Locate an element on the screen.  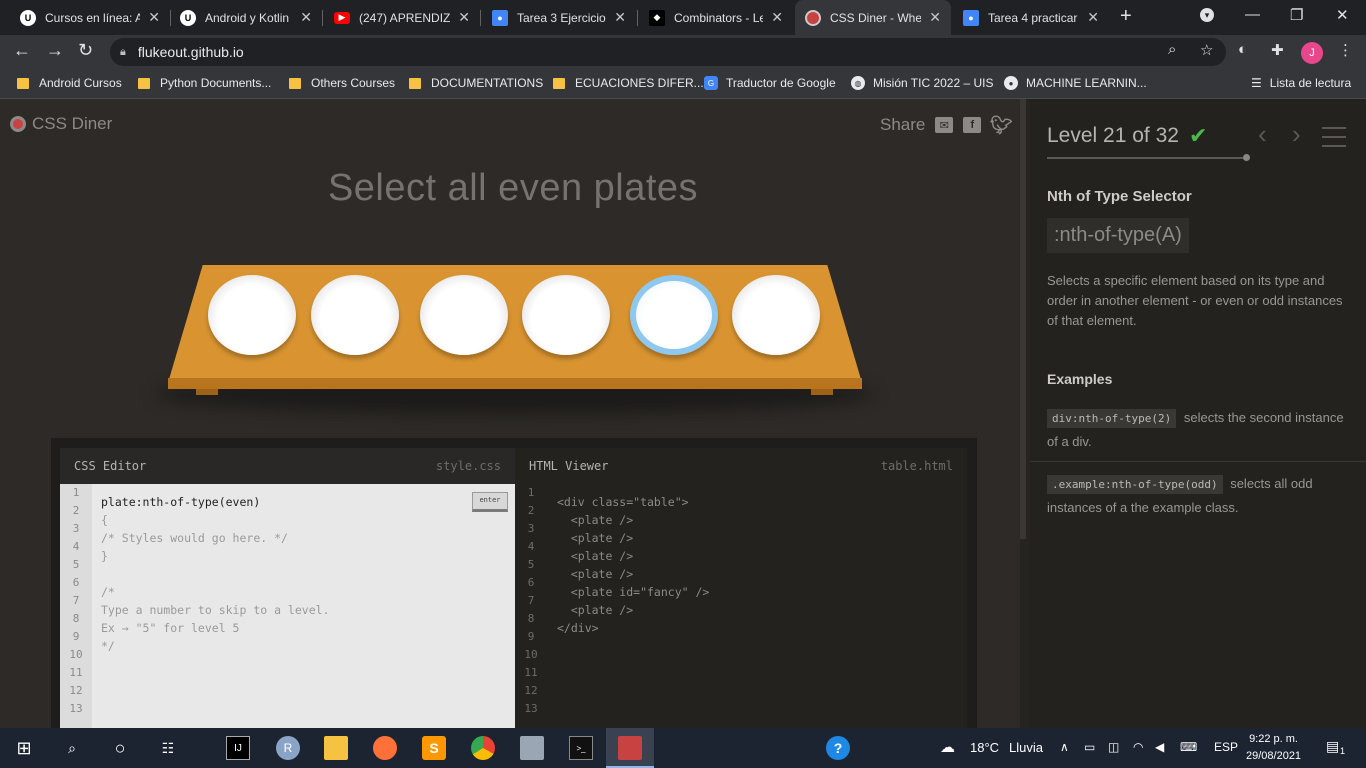
chevron-up-icon: ∧ is located at coordinates (1064, 747).